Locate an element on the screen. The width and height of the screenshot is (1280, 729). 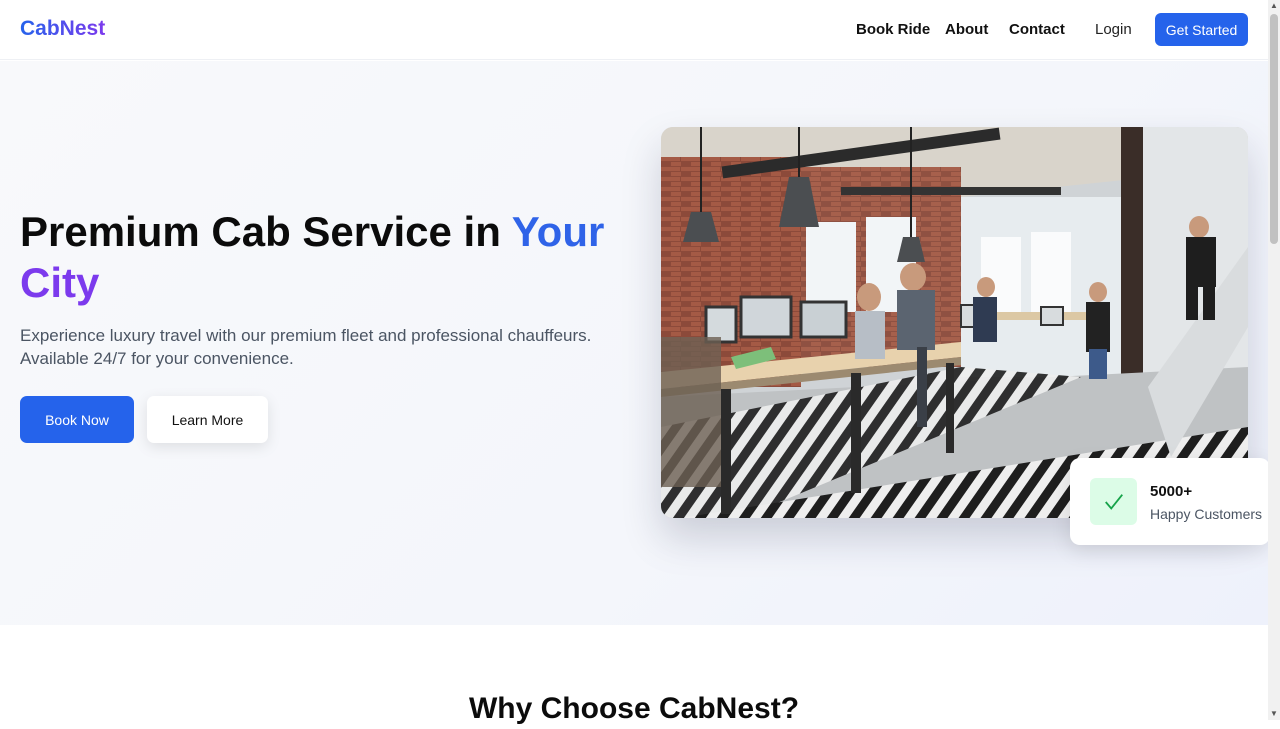
hero-title: Premium Cab Service in Your City is located at coordinates (320, 257).